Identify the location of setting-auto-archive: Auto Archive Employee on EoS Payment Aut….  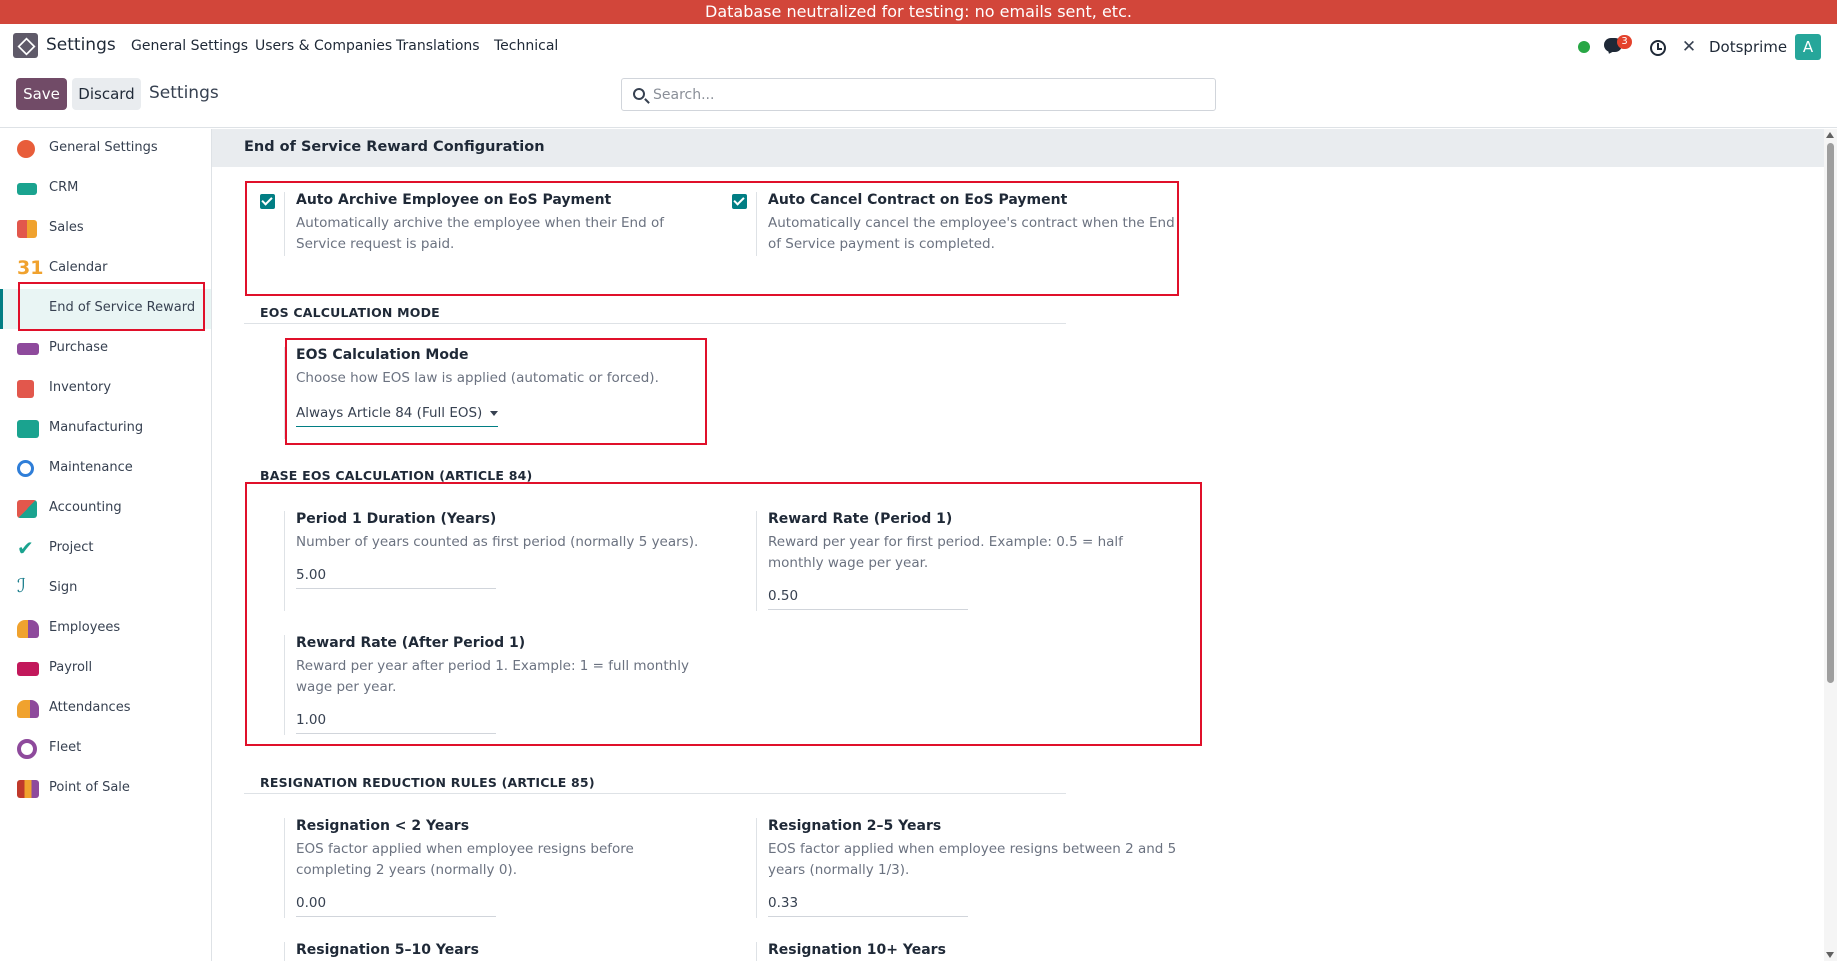
(494, 225).